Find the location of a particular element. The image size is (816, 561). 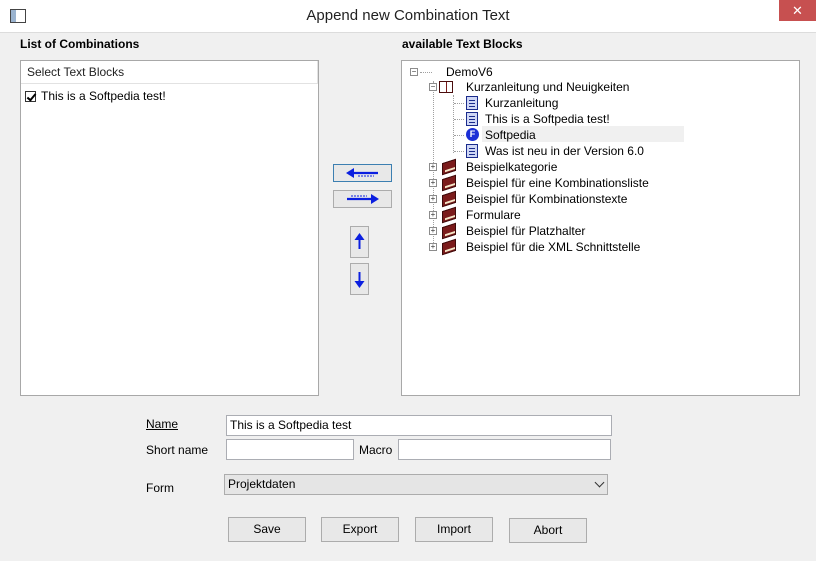

list-of-combinations-label: List of Combinations is located at coordinates (80, 44).